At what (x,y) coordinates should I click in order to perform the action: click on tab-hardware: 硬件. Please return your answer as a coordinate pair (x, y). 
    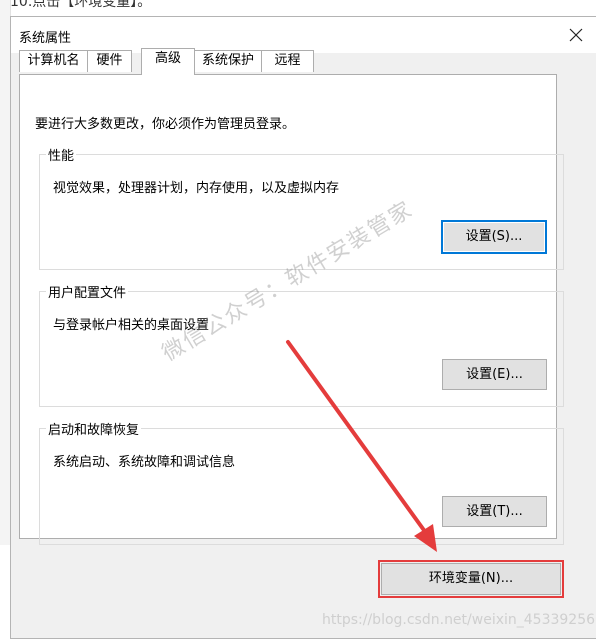
    Looking at the image, I should click on (109, 61).